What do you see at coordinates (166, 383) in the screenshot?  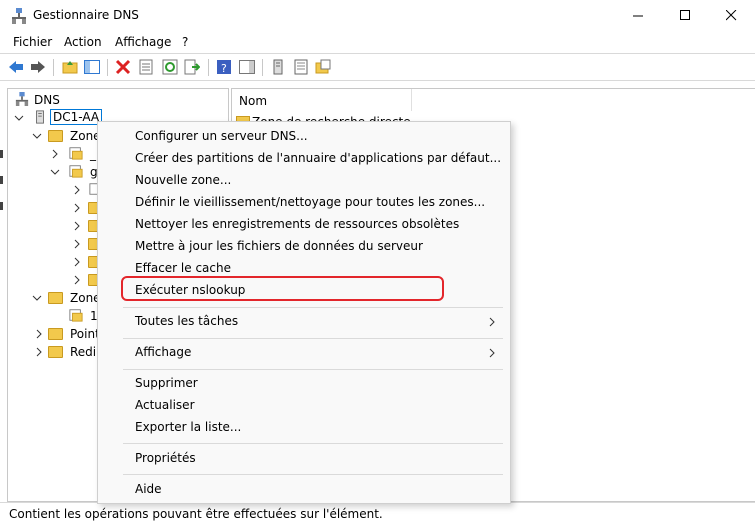 I see `menu-item-delete: Supprimer` at bounding box center [166, 383].